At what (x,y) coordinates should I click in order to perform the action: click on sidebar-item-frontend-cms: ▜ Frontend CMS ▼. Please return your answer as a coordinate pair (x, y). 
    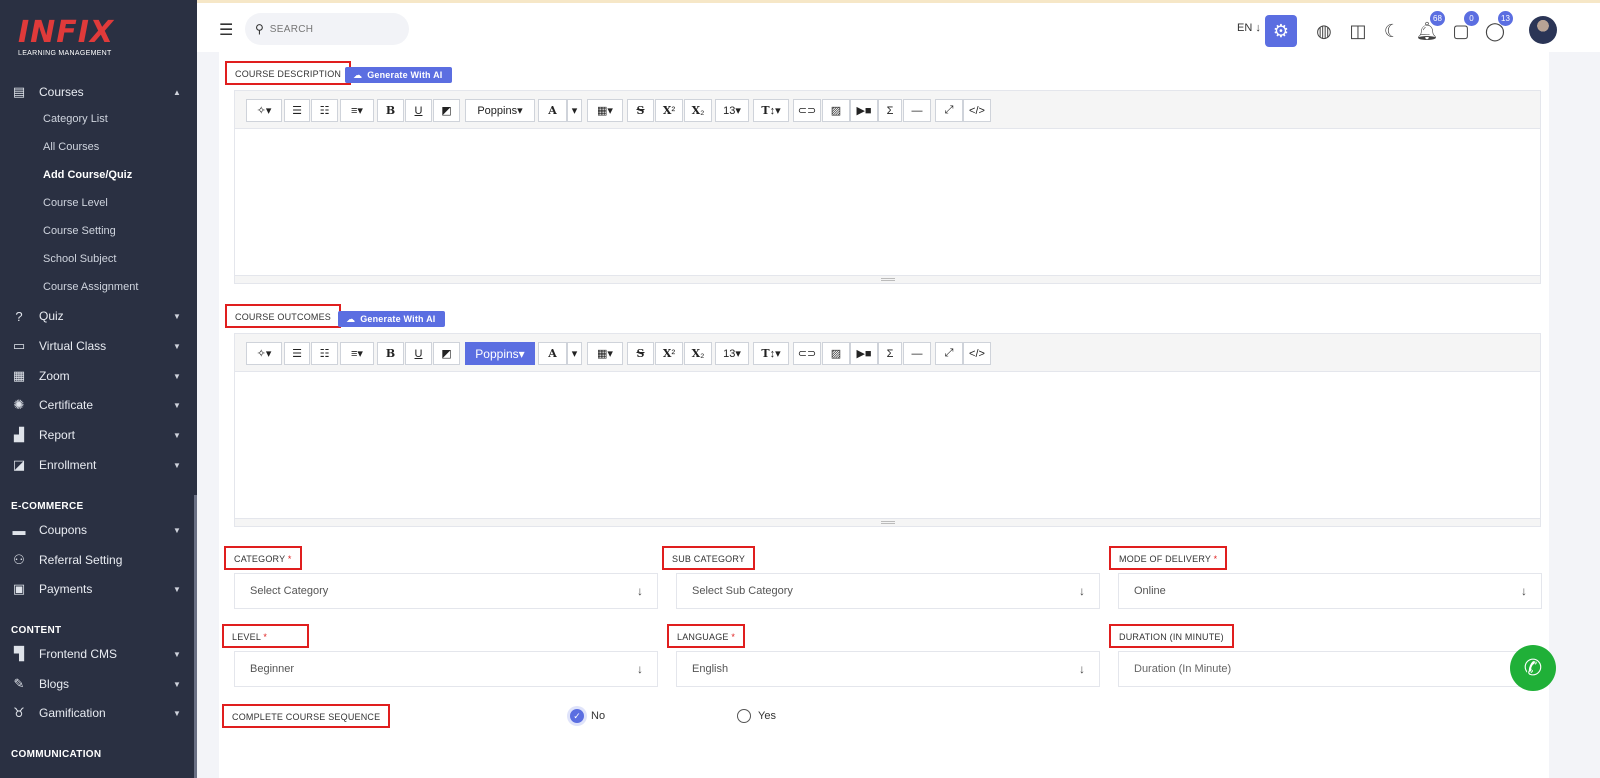
    Looking at the image, I should click on (98, 654).